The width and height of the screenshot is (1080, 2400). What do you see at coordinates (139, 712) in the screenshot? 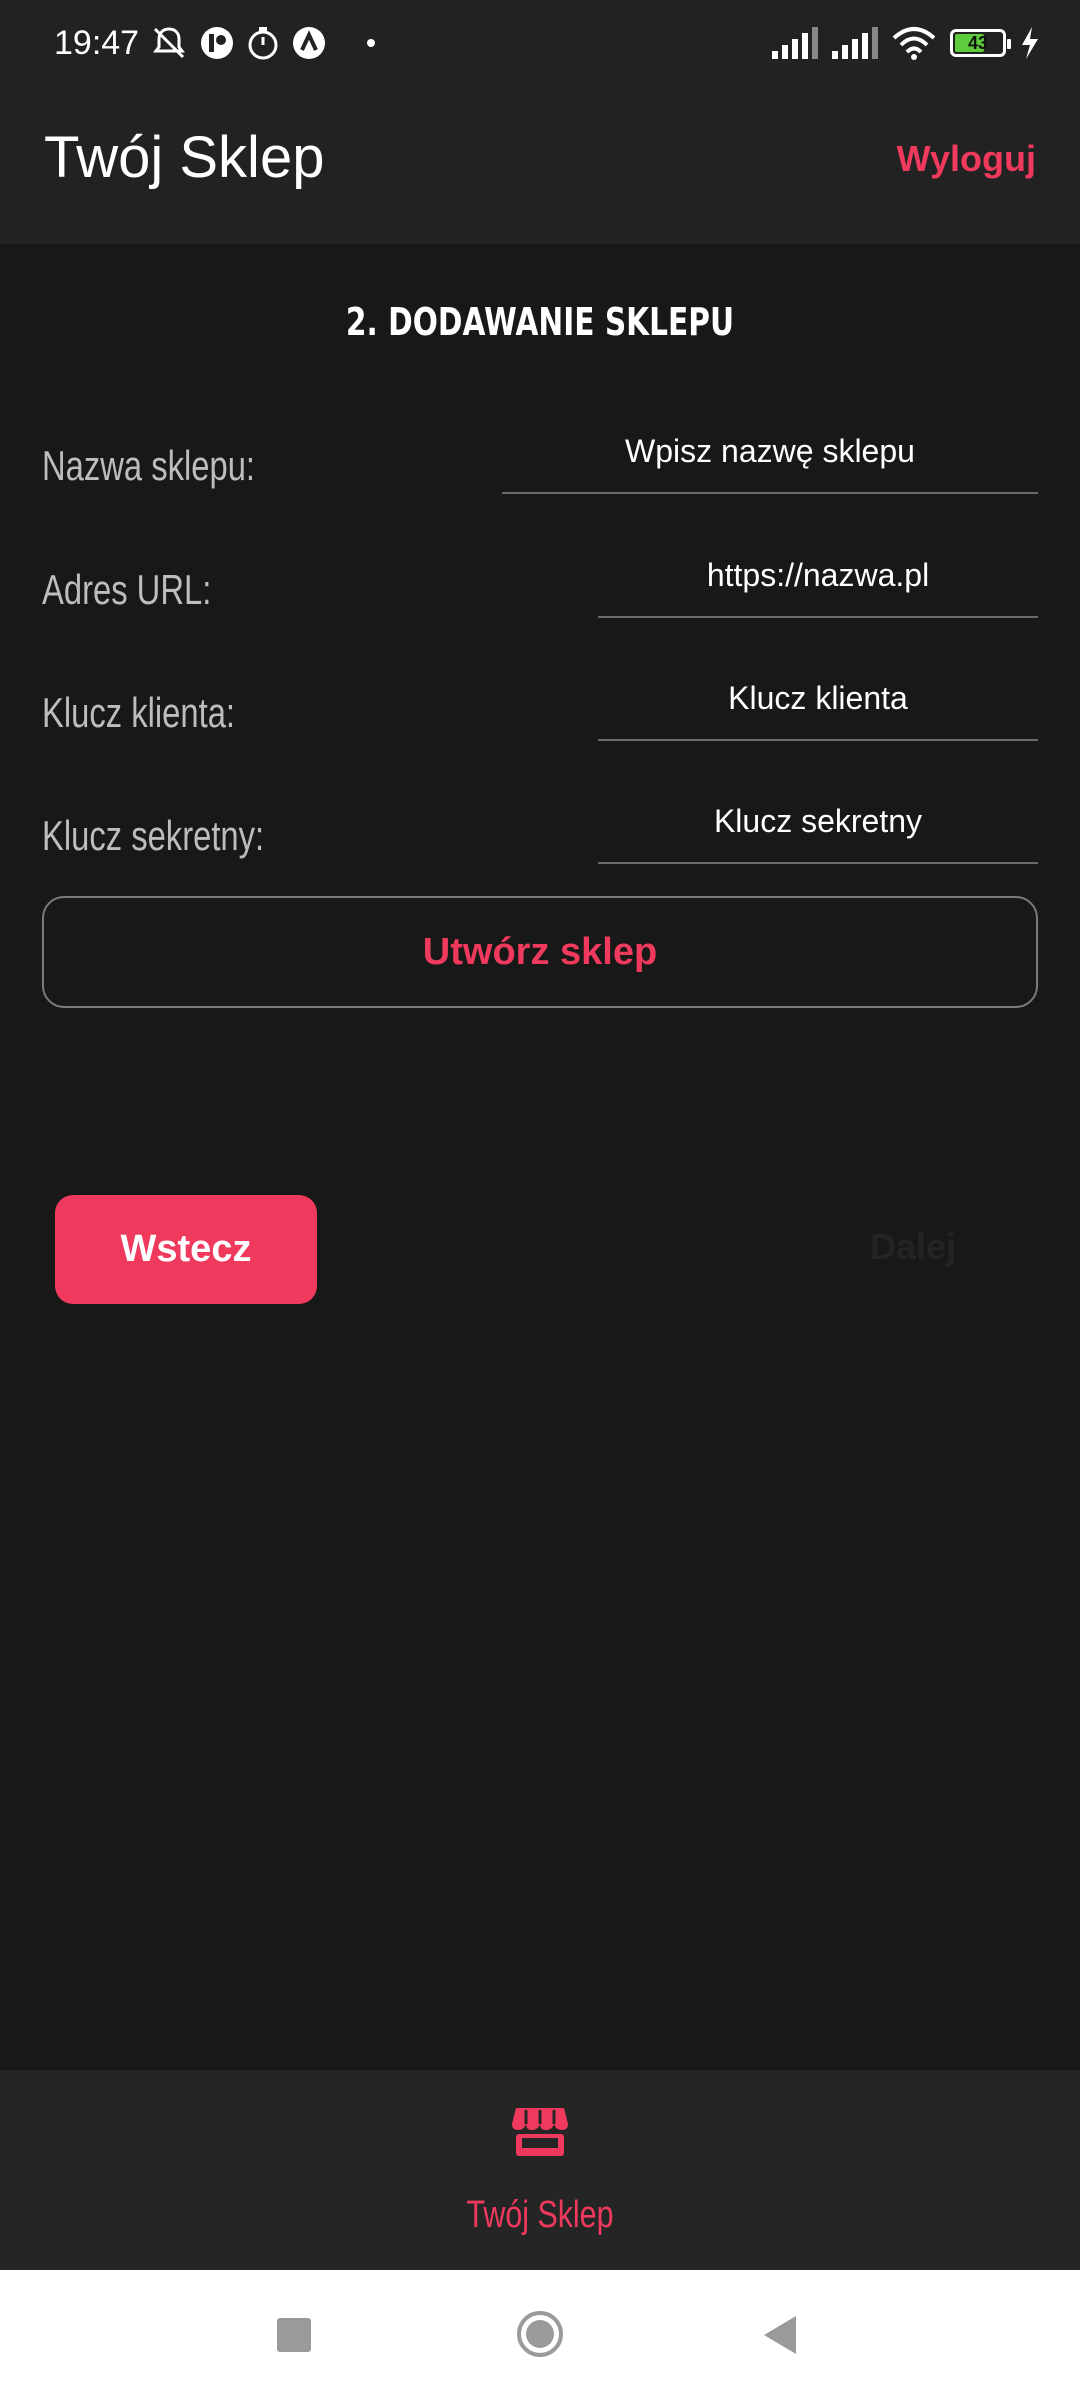
I see `client-key-label: Klucz klienta:` at bounding box center [139, 712].